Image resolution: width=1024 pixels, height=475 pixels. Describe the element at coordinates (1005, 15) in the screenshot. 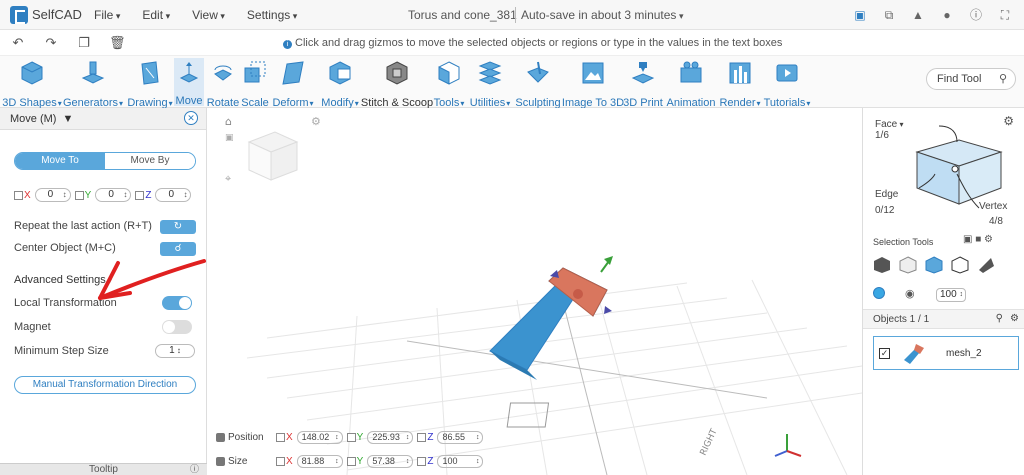

I see `fullscreen-icon: ⛶` at that location.